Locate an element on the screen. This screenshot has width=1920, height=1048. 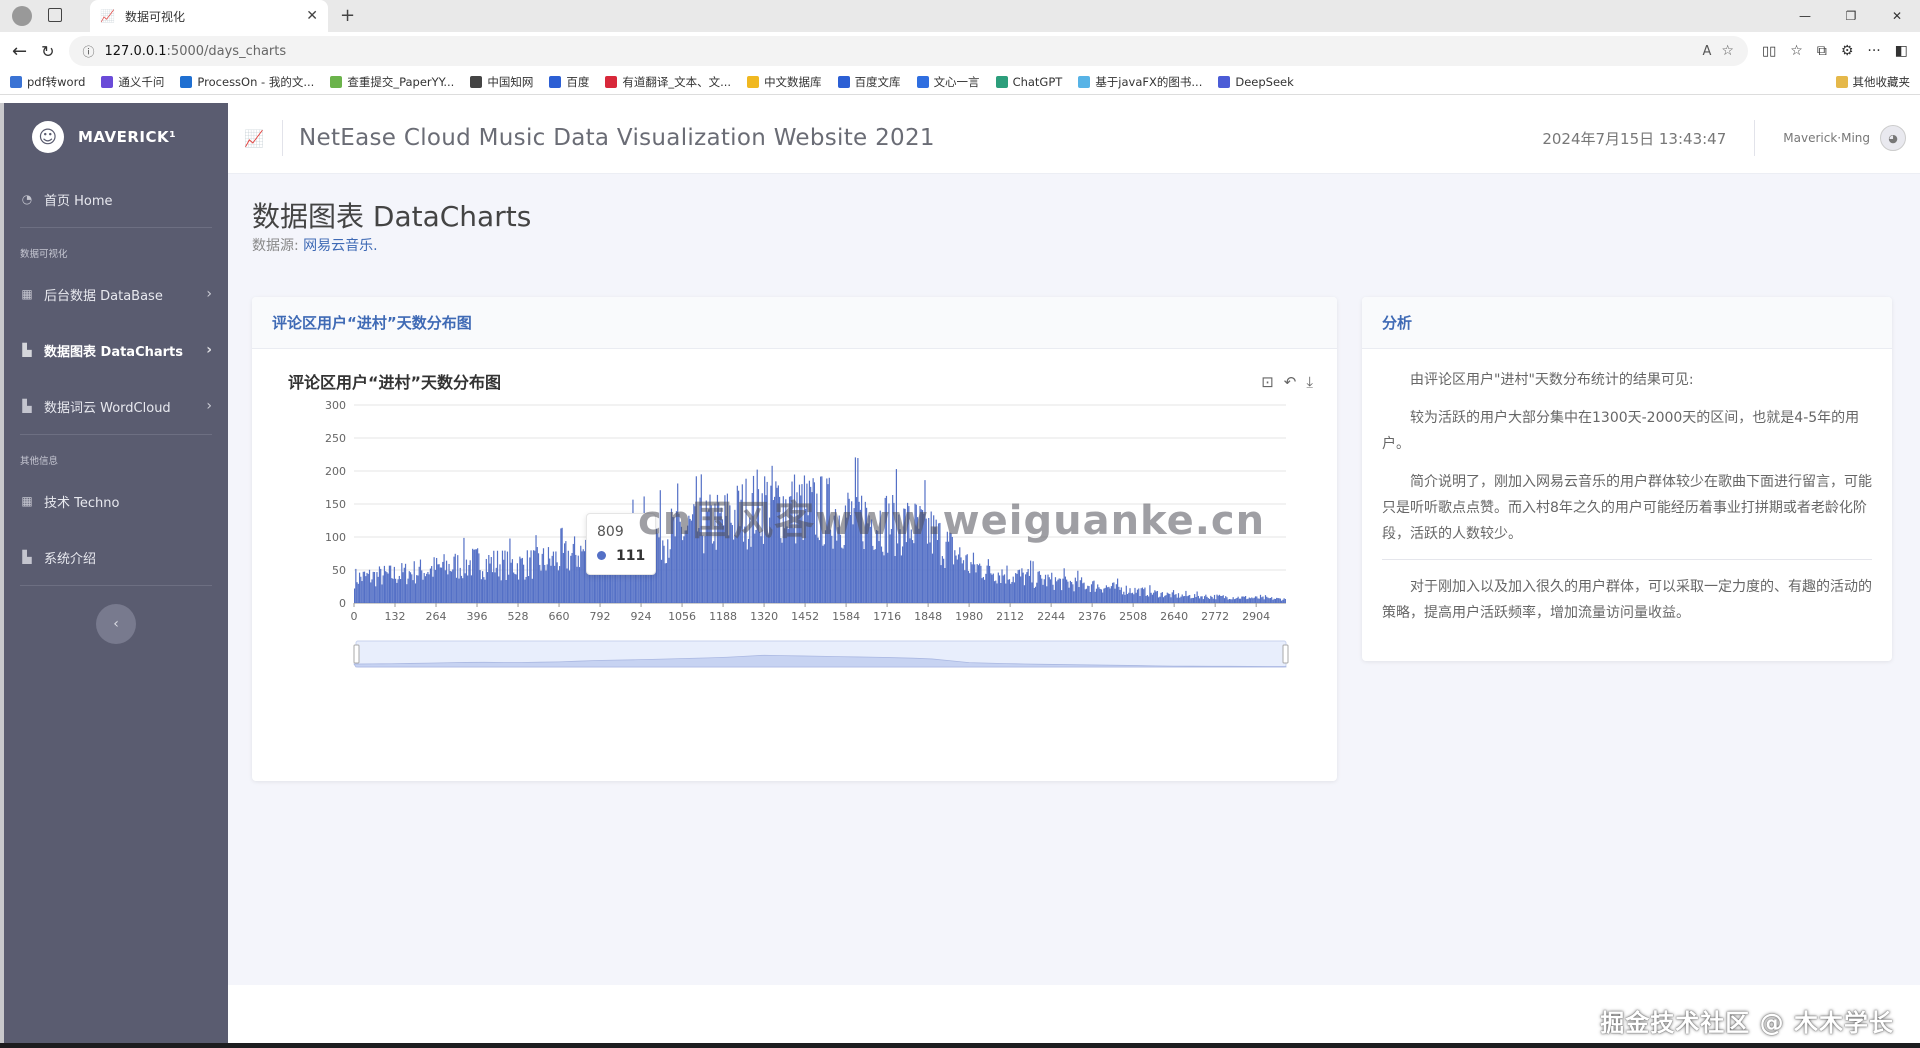
tab-actions-icon is located at coordinates (55, 15).